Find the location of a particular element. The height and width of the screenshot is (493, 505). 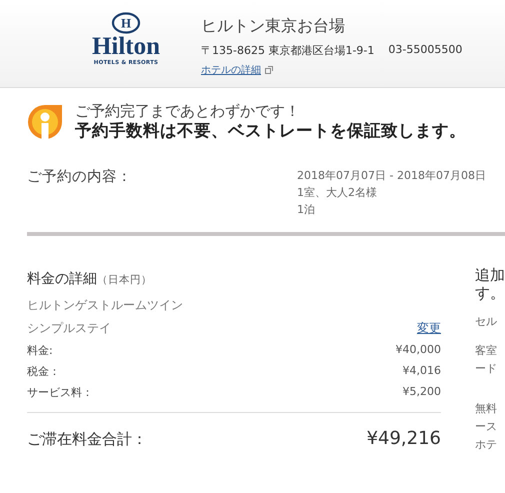

side-heading-line: す。 is located at coordinates (490, 293).